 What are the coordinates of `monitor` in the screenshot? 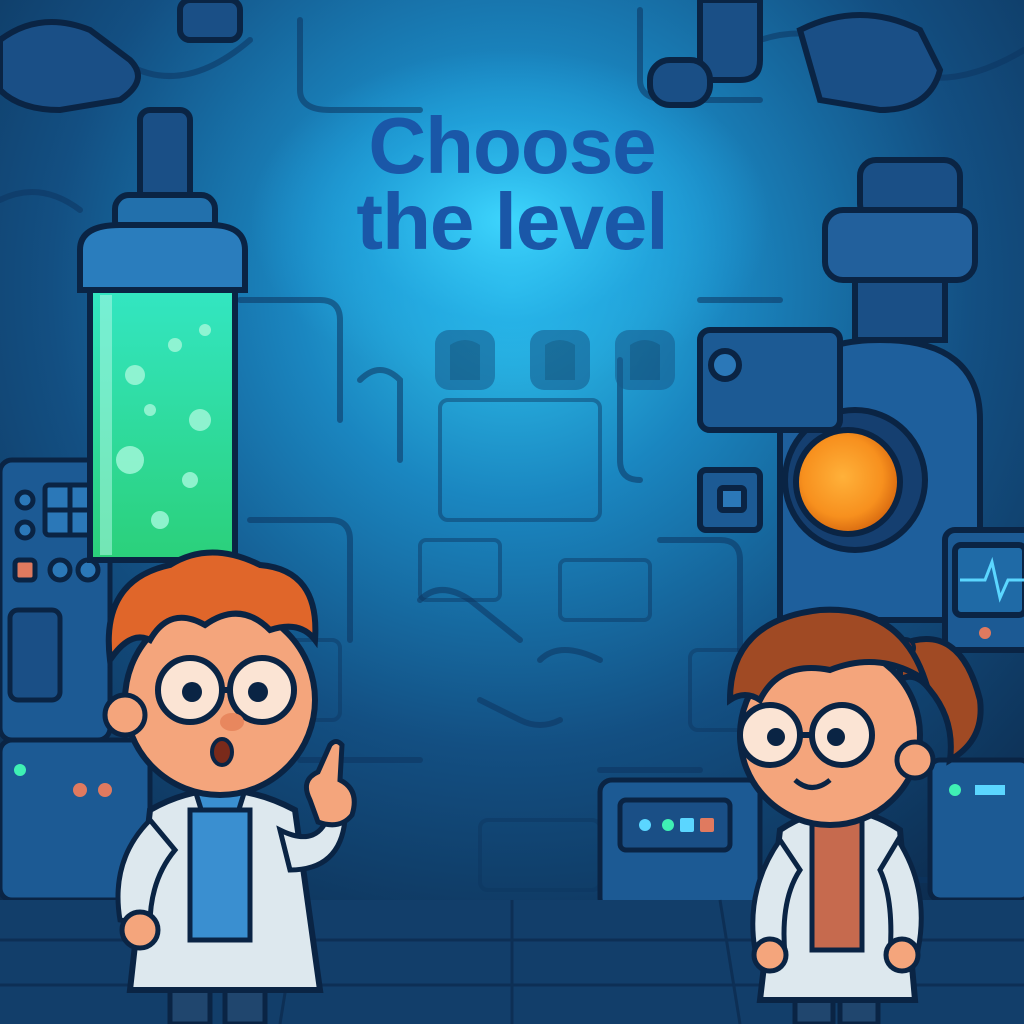 It's located at (983, 590).